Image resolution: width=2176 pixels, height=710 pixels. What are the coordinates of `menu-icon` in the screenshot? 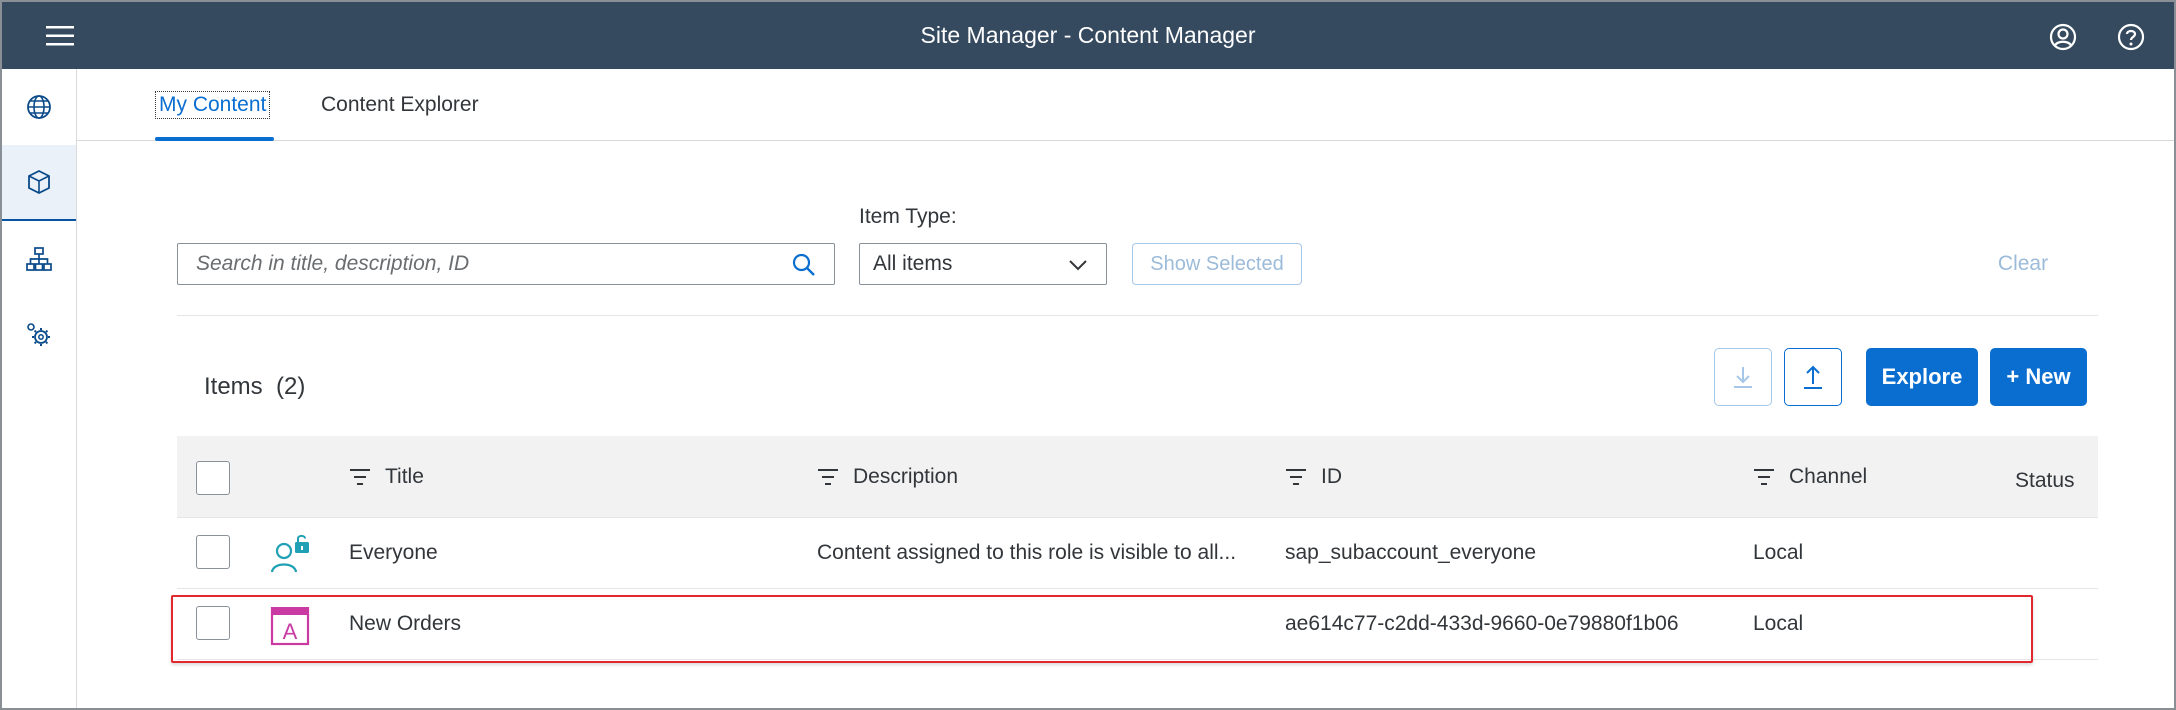 It's located at (60, 36).